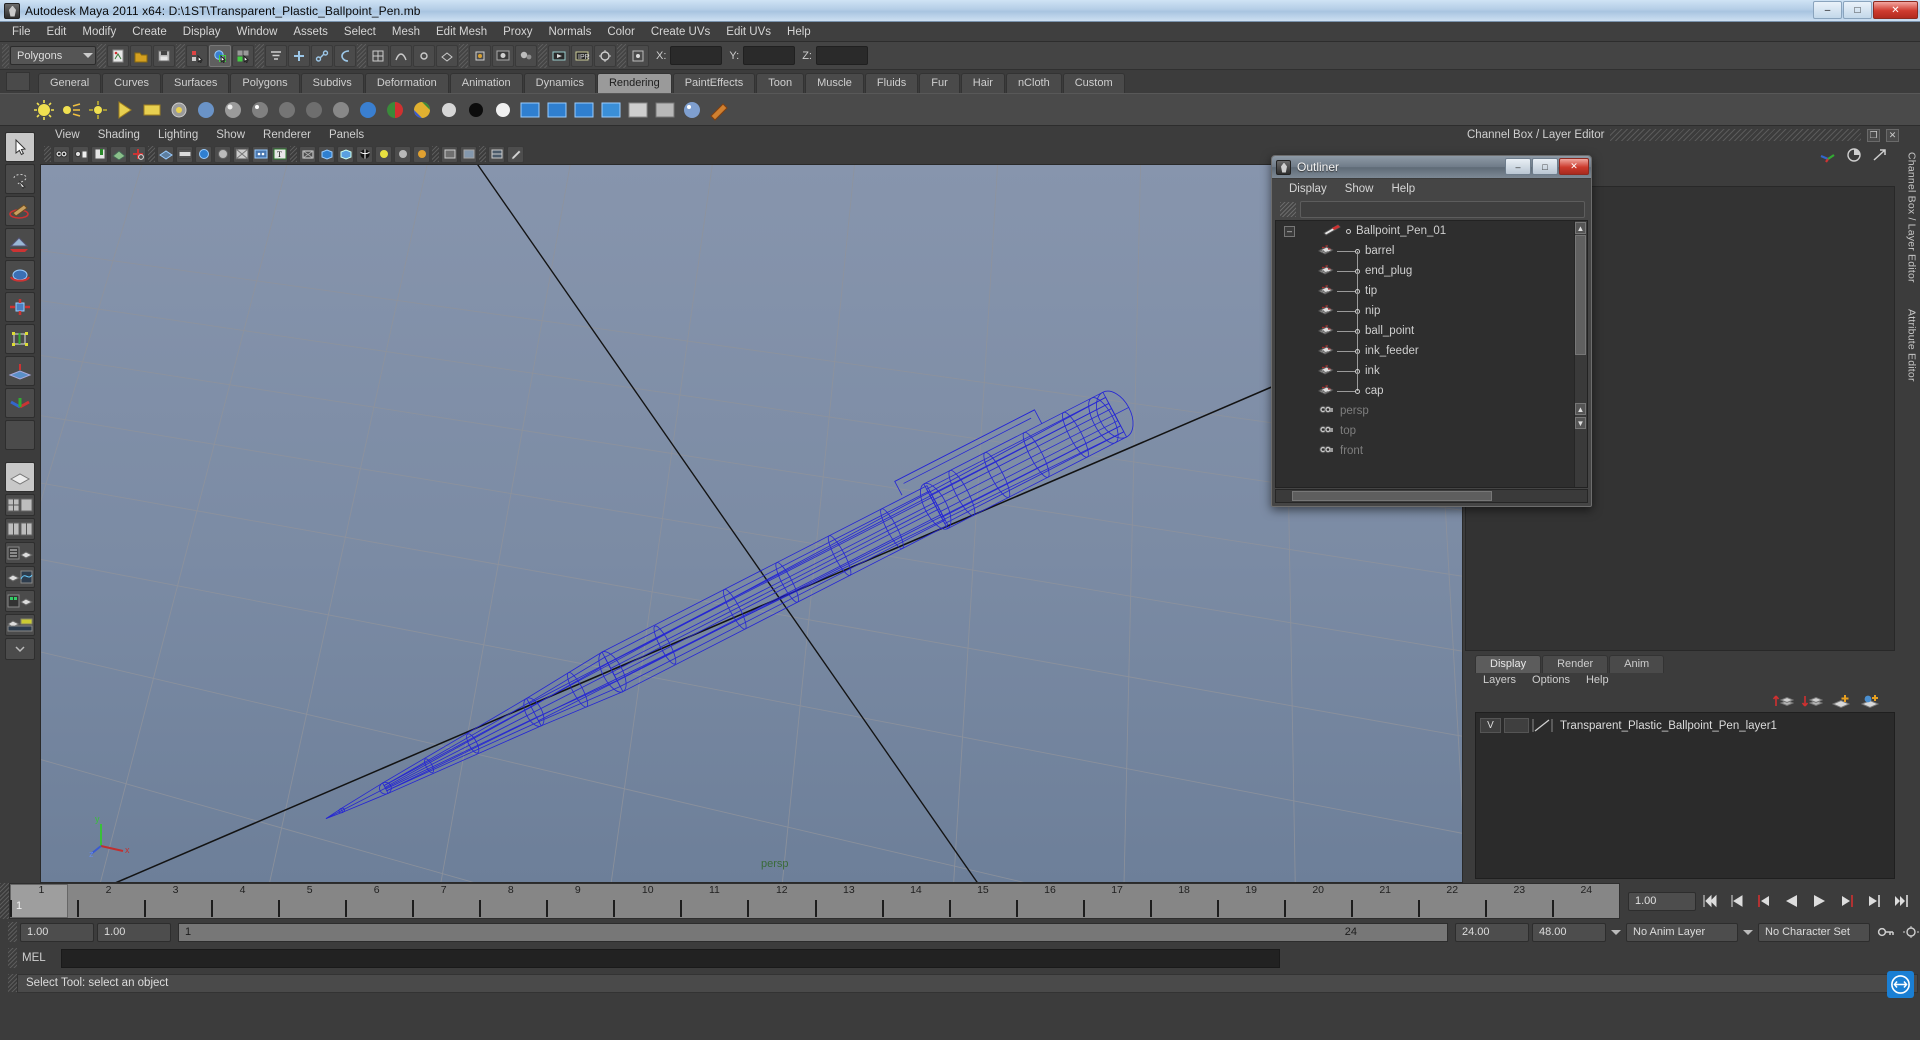  What do you see at coordinates (197, 55) in the screenshot?
I see `select-by-hierarchy-button` at bounding box center [197, 55].